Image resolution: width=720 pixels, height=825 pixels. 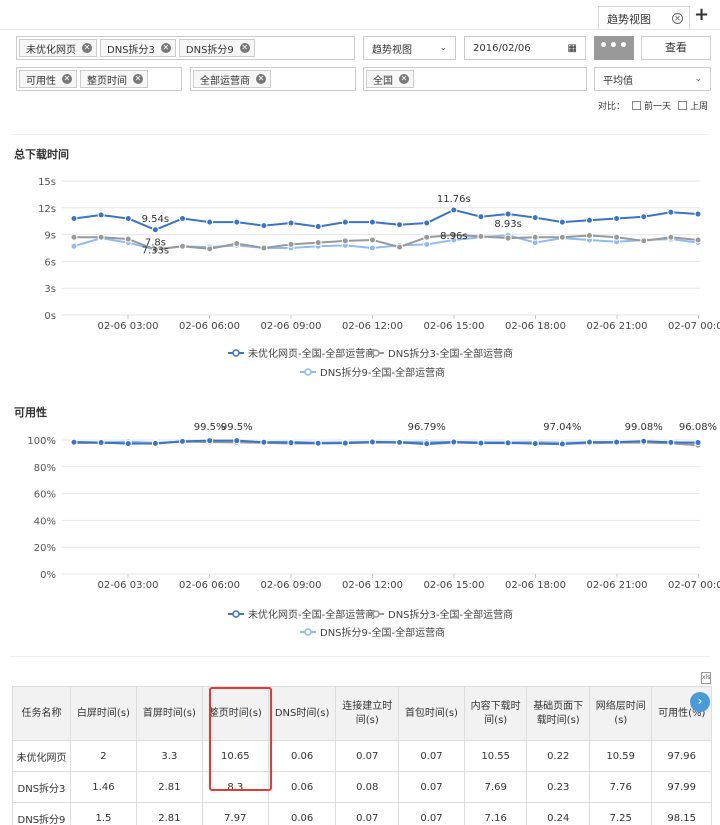 I want to click on metric-select: 可用性 ✕ 整页时间 ✕, so click(x=99, y=79).